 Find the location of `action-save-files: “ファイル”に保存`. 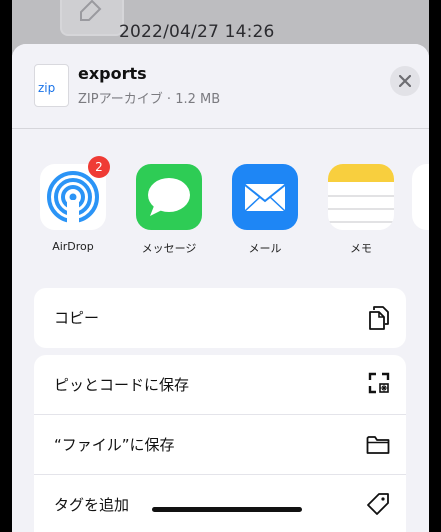

action-save-files: “ファイル”に保存 is located at coordinates (220, 445).